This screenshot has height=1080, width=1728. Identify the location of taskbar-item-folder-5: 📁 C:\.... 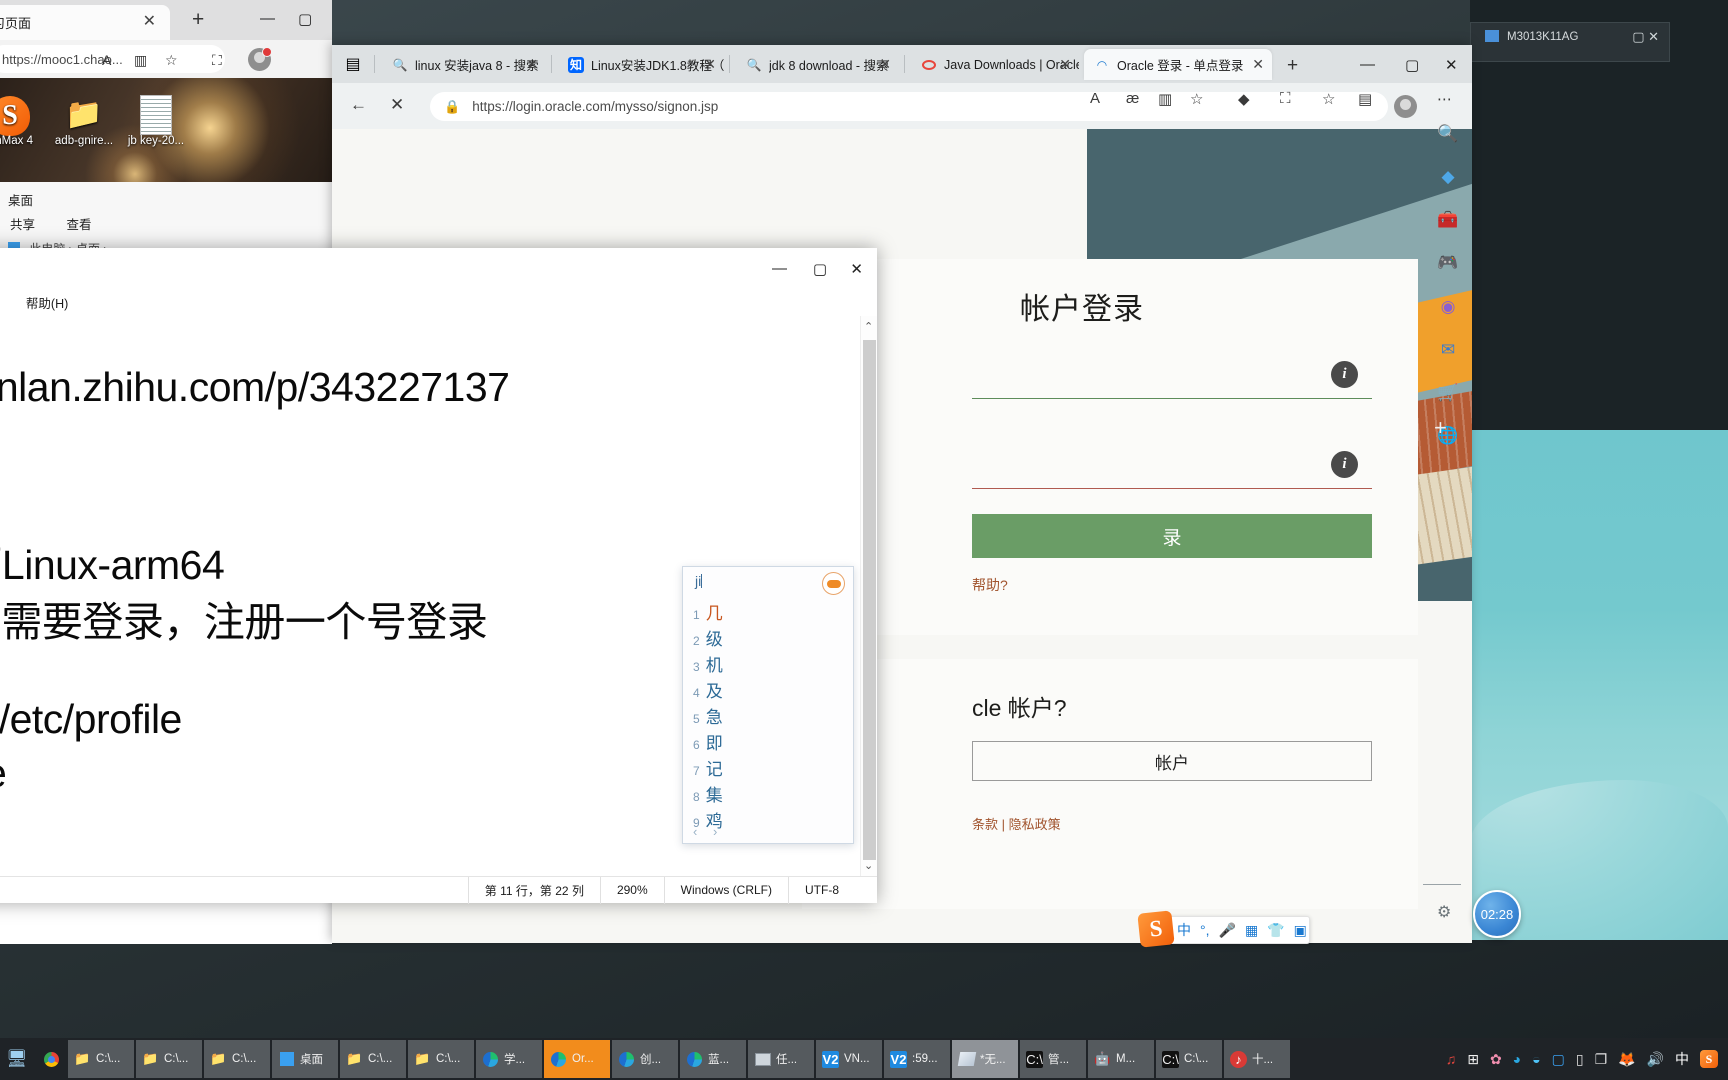
(441, 1059).